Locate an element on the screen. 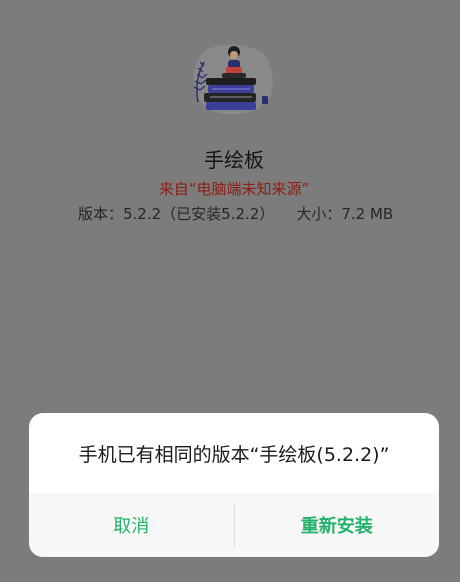 Image resolution: width=460 pixels, height=582 pixels. reinstall-button: 重新安装 is located at coordinates (337, 525).